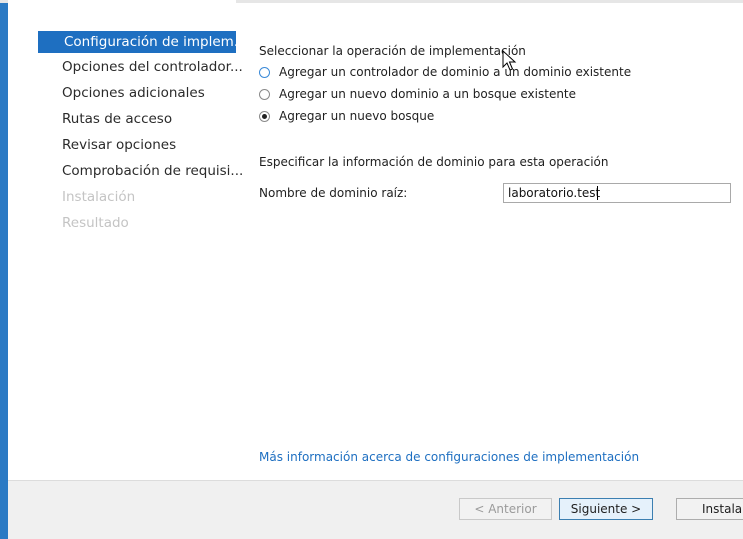 This screenshot has width=743, height=539. What do you see at coordinates (117, 119) in the screenshot?
I see `sidebar-item-label: Rutas de acceso` at bounding box center [117, 119].